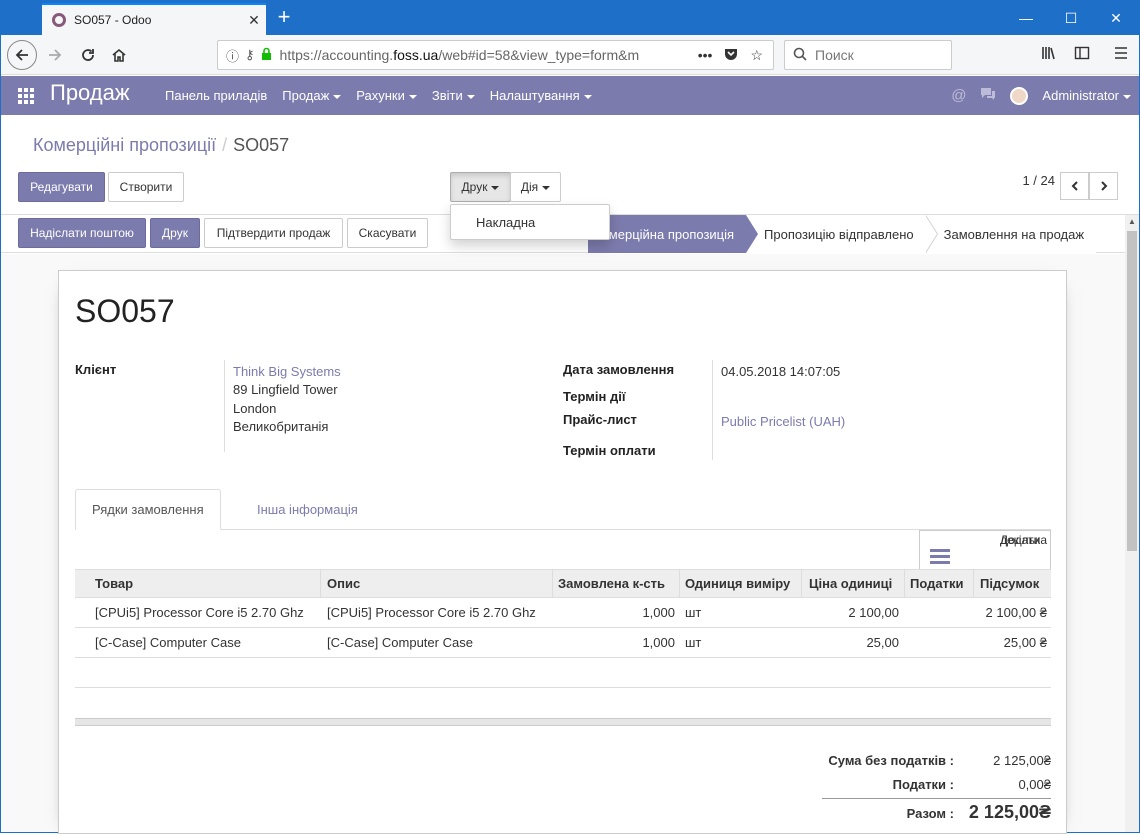 Image resolution: width=1140 pixels, height=834 pixels. What do you see at coordinates (1132, 391) in the screenshot?
I see `scroll-thumb` at bounding box center [1132, 391].